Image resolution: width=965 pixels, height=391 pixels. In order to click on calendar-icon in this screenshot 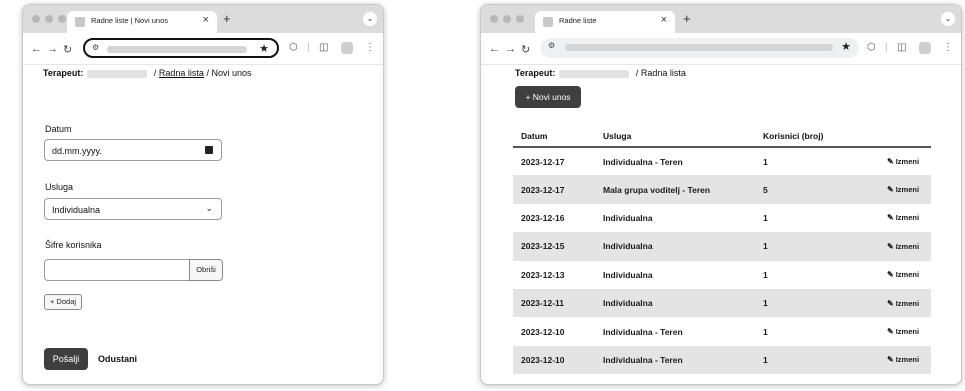, I will do `click(209, 150)`.